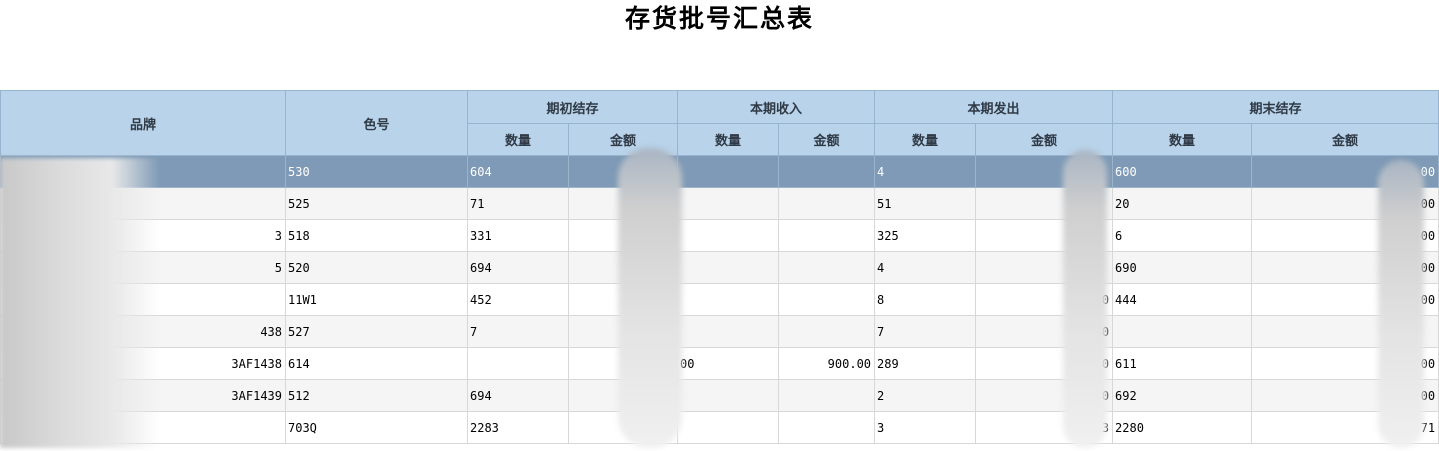 This screenshot has height=451, width=1439. Describe the element at coordinates (376, 331) in the screenshot. I see `cell-color: 527` at that location.